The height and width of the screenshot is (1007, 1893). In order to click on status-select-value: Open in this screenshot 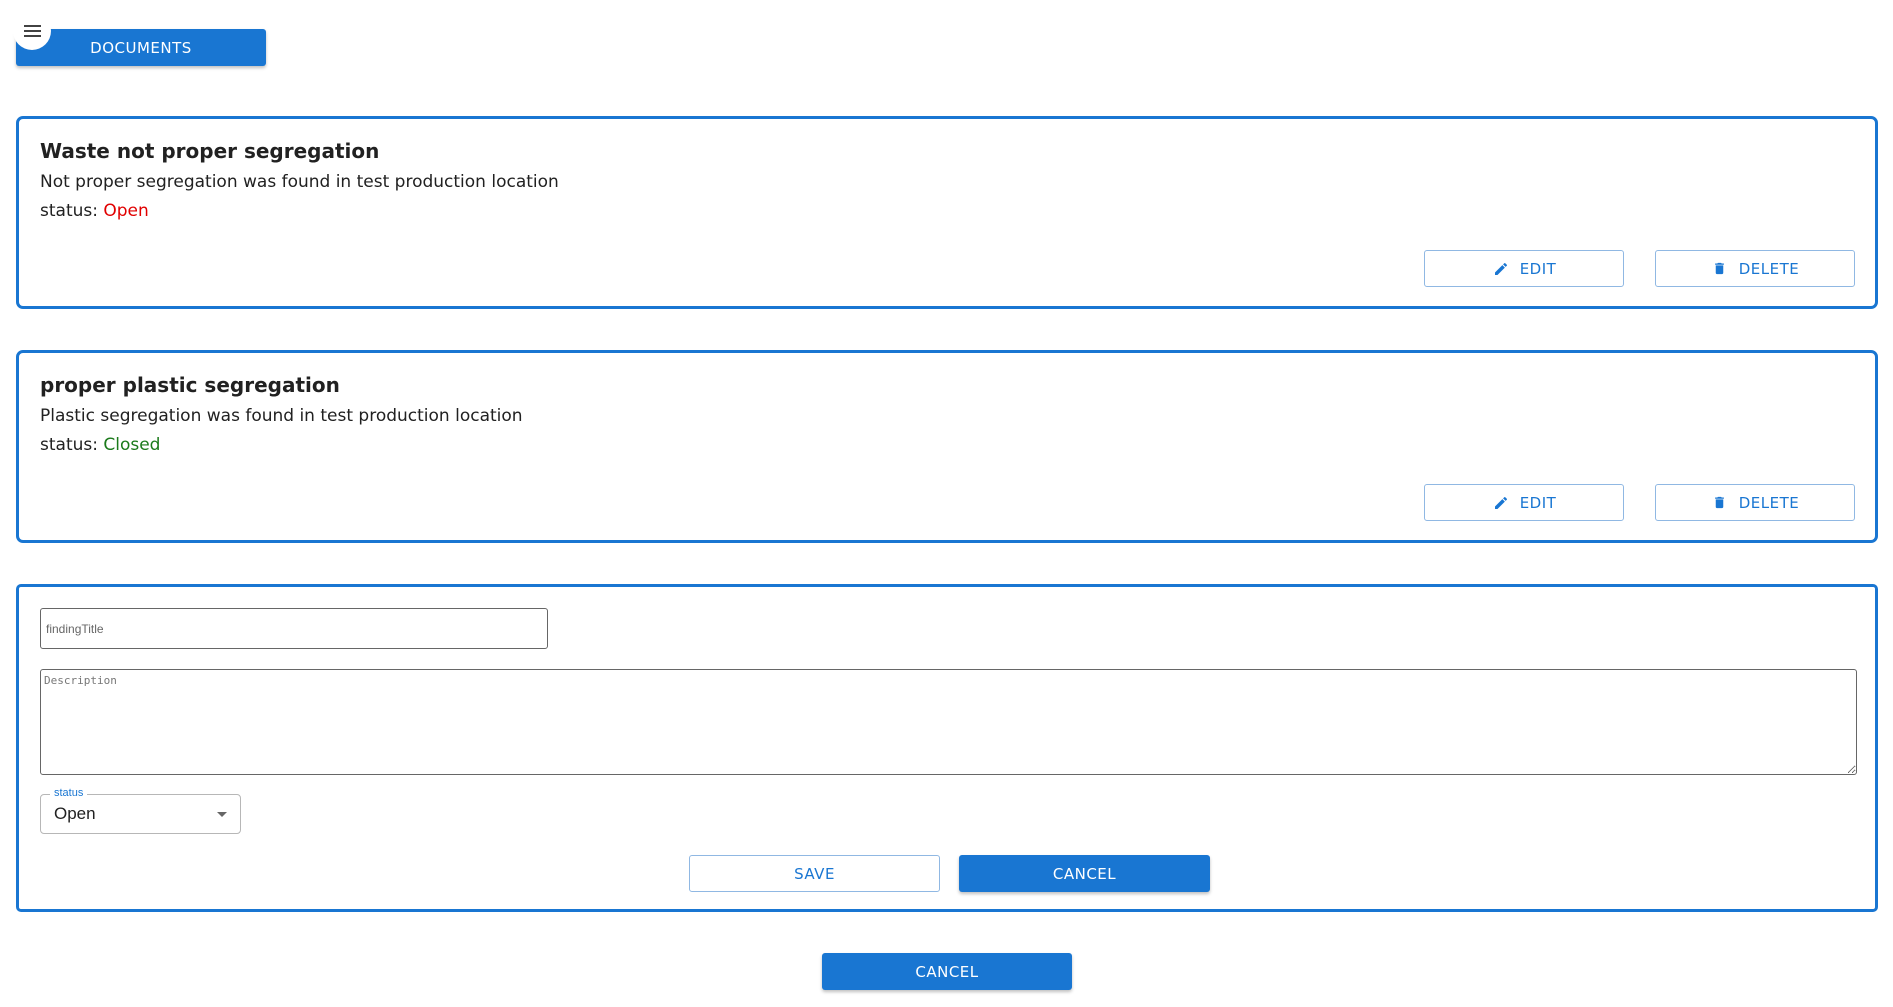, I will do `click(75, 813)`.